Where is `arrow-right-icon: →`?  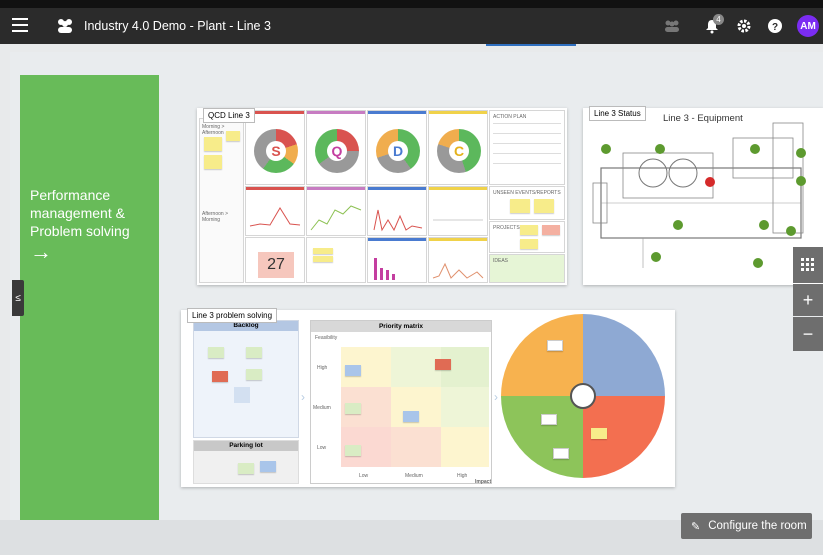
arrow-right-icon: → is located at coordinates (41, 252).